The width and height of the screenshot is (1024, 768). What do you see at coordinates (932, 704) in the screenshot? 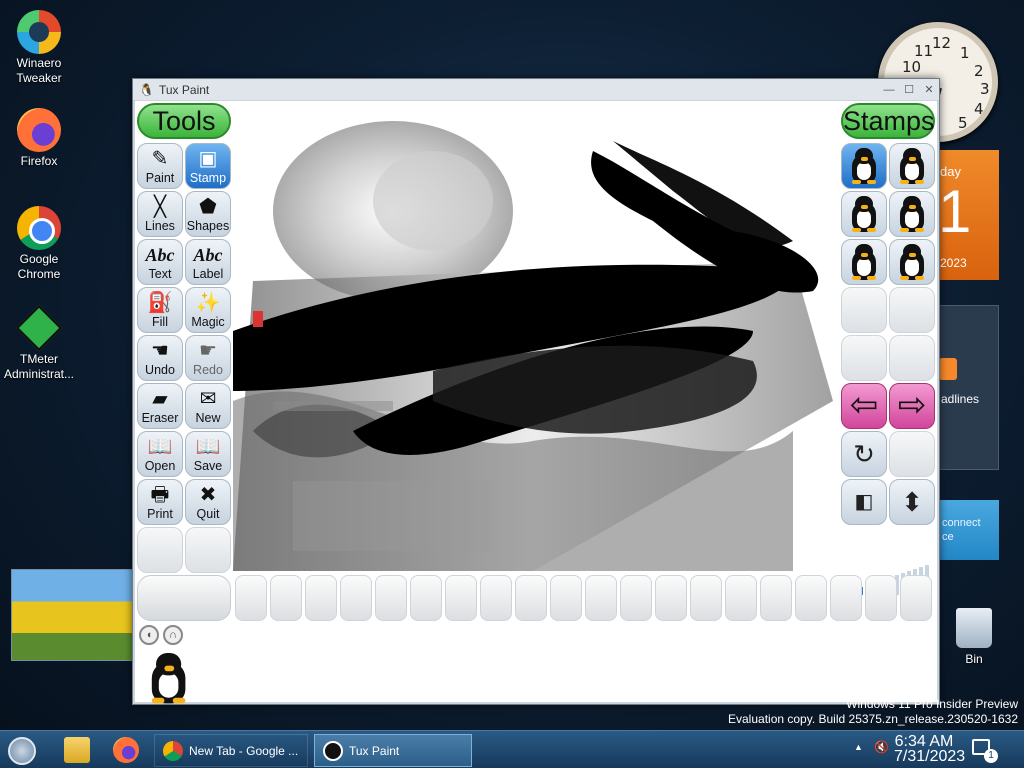
I see `watermark-line: Windows 11 Pro Insider Preview` at bounding box center [932, 704].